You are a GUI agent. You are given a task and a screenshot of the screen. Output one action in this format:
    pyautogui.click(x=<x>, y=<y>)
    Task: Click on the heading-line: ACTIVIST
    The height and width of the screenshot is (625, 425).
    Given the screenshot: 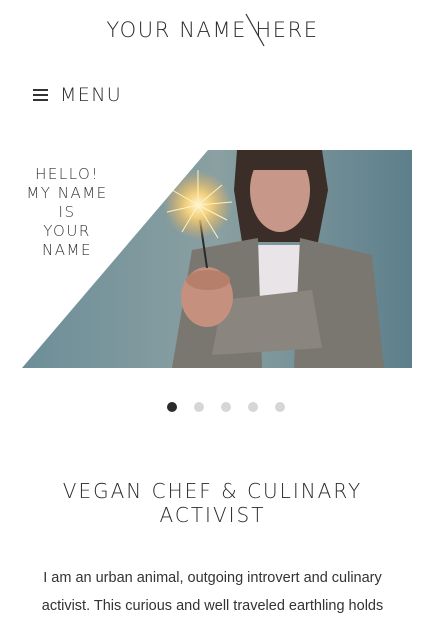 What is the action you would take?
    pyautogui.click(x=212, y=515)
    